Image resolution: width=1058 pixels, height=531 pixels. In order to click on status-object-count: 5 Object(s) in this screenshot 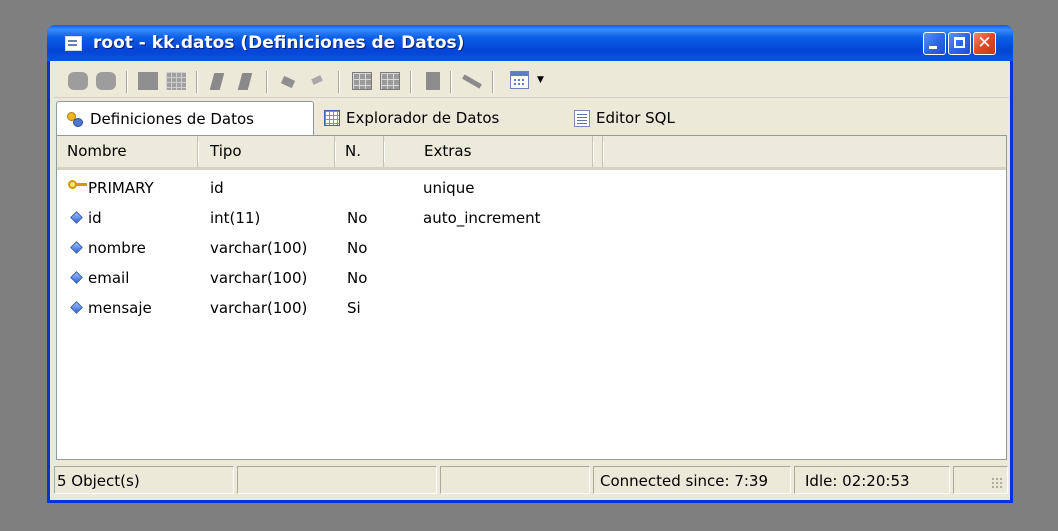, I will do `click(144, 480)`.